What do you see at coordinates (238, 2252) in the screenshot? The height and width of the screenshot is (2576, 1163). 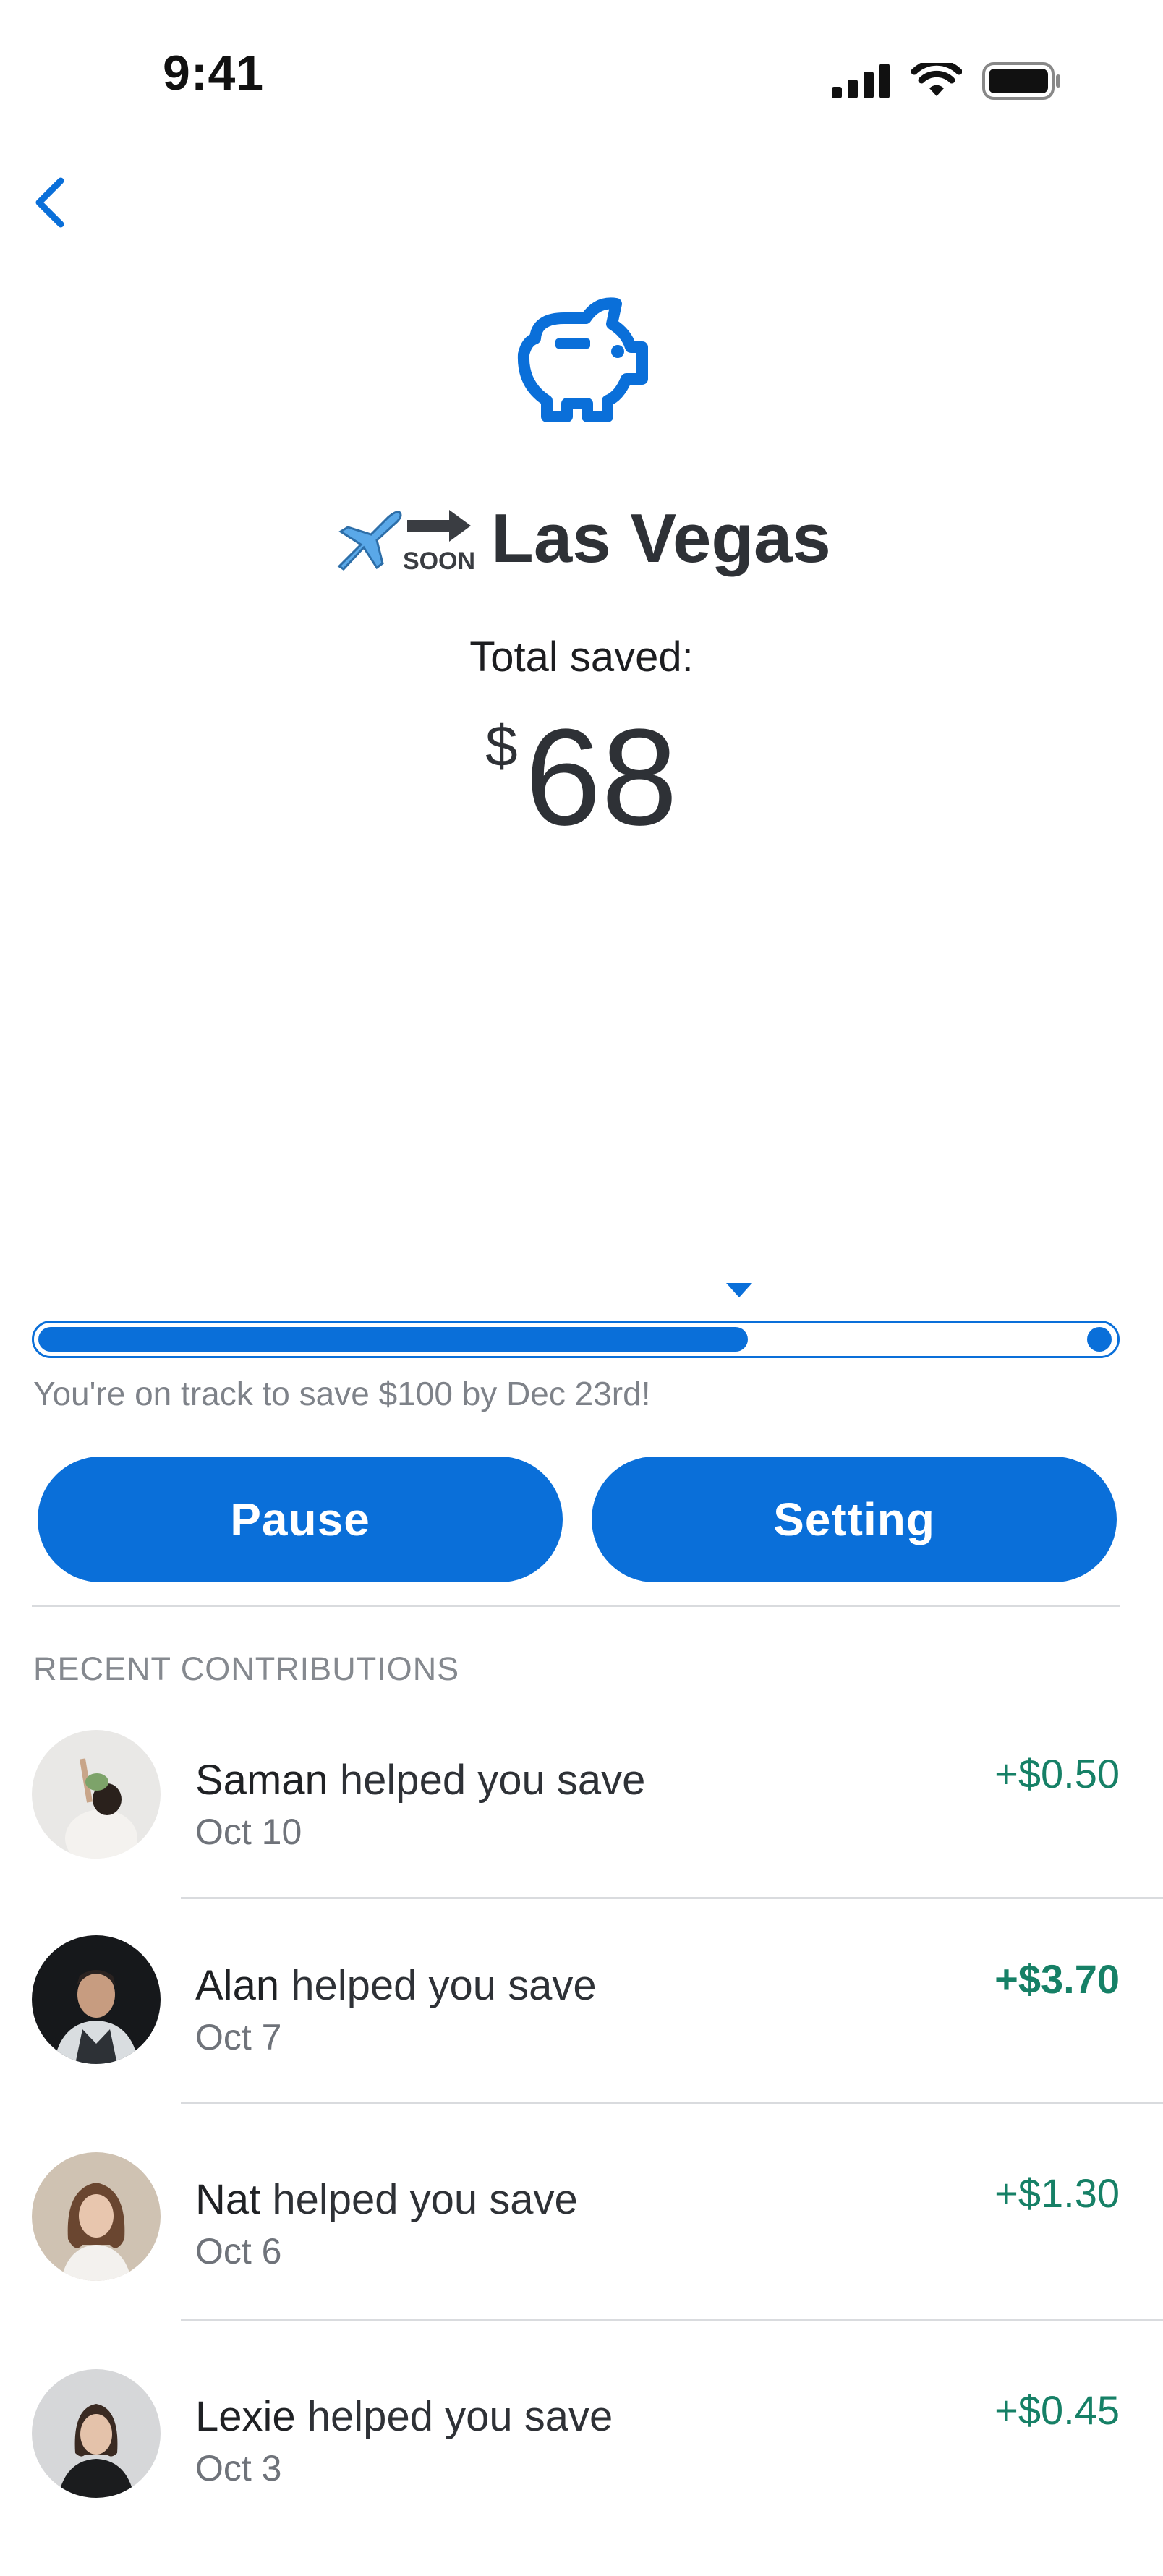 I see `contribution-date: Oct 6` at bounding box center [238, 2252].